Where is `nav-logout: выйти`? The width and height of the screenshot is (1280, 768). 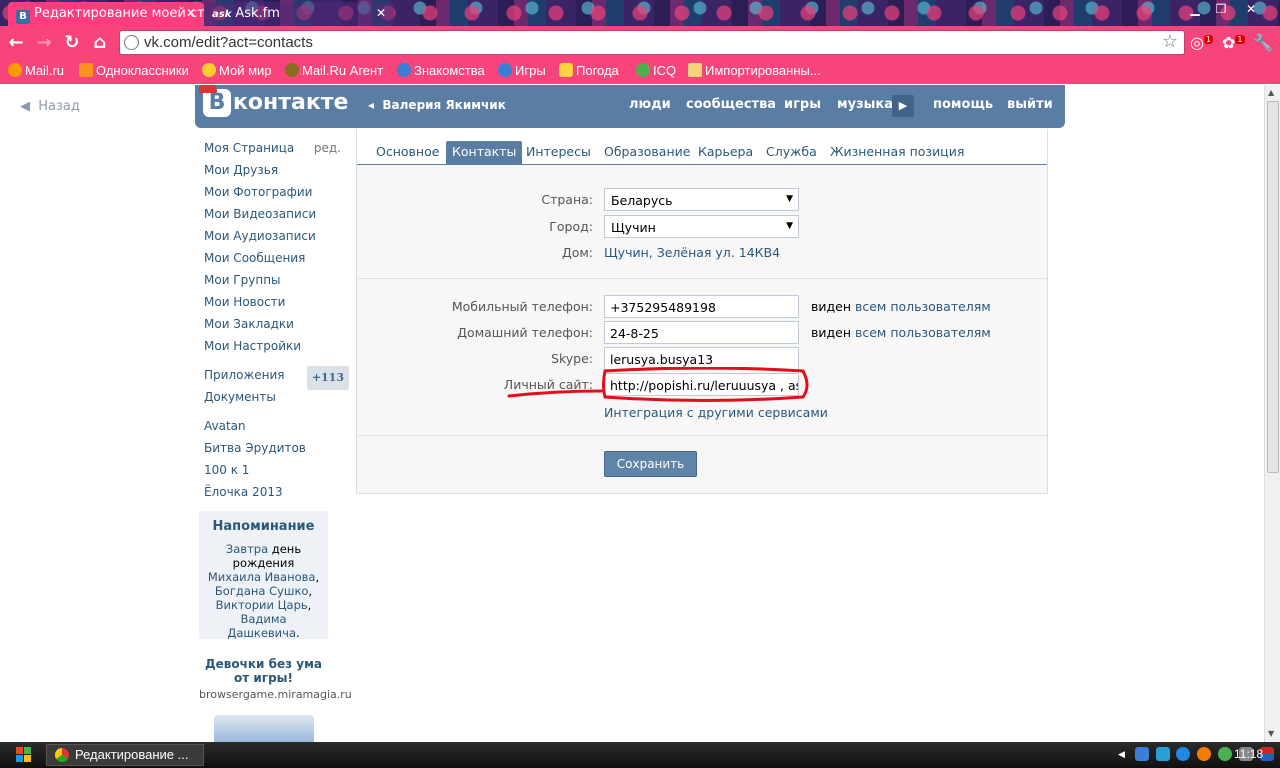
nav-logout: выйти is located at coordinates (1030, 104).